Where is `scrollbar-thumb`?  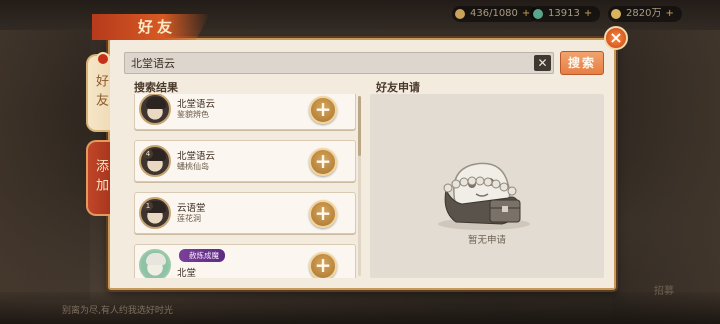 scrollbar-thumb is located at coordinates (359, 126).